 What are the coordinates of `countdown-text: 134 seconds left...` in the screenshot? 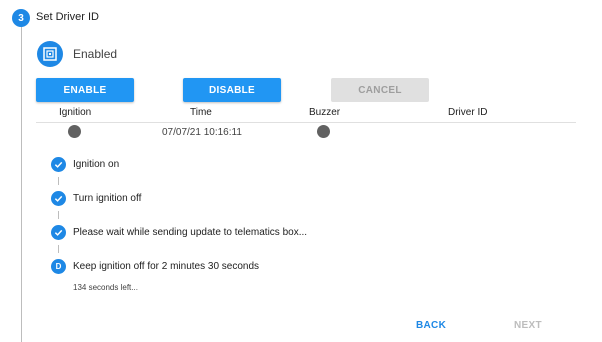 It's located at (105, 287).